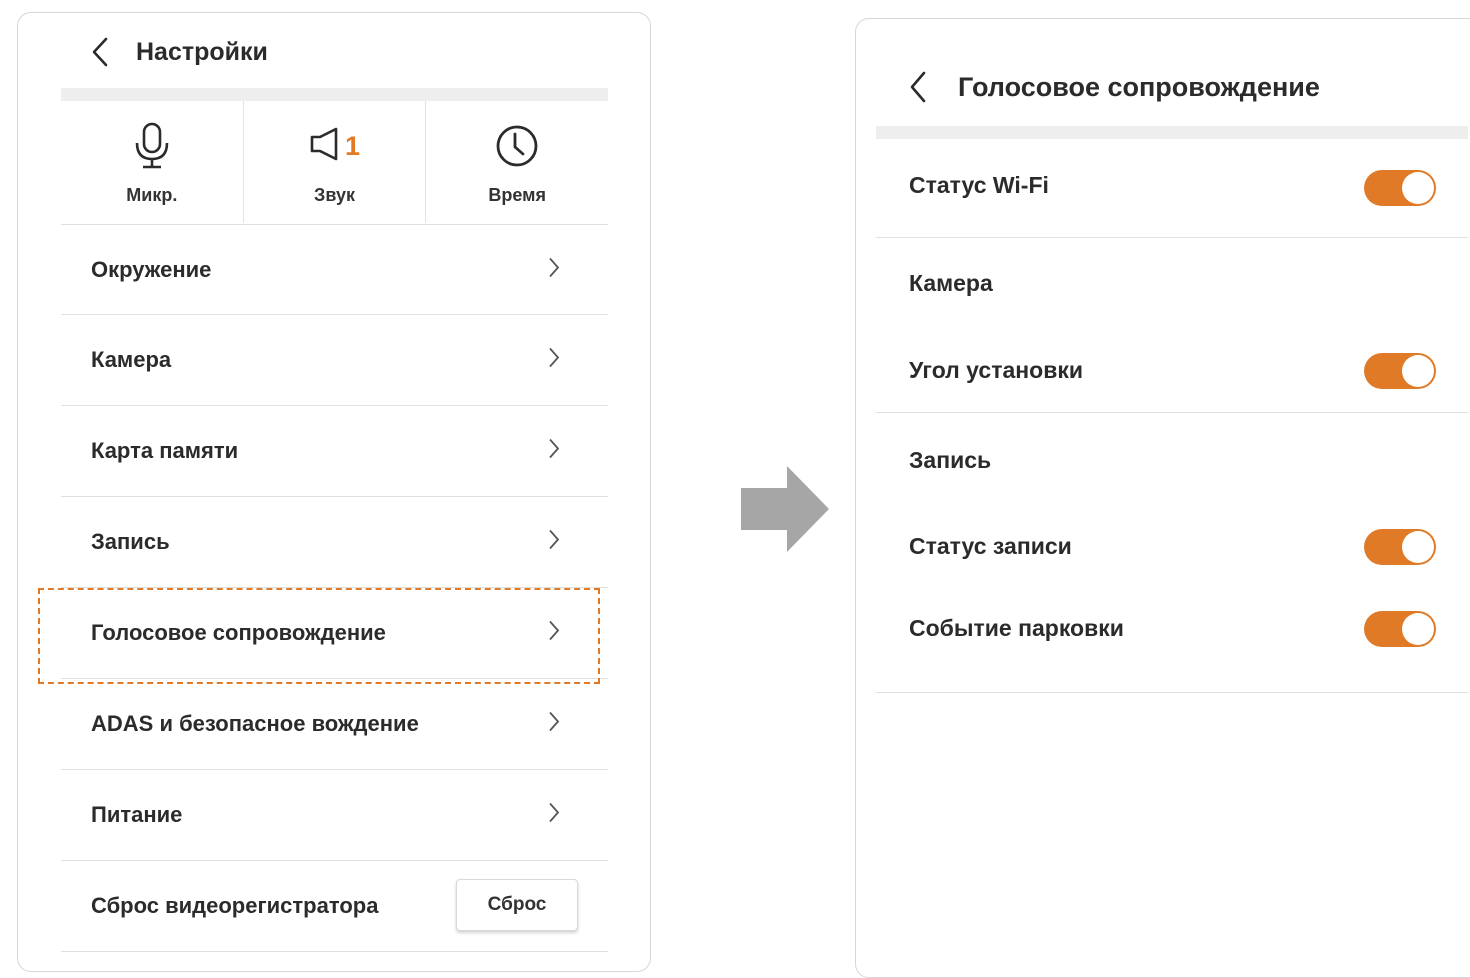 The width and height of the screenshot is (1470, 978). I want to click on menu-item-recording: Запись, so click(334, 542).